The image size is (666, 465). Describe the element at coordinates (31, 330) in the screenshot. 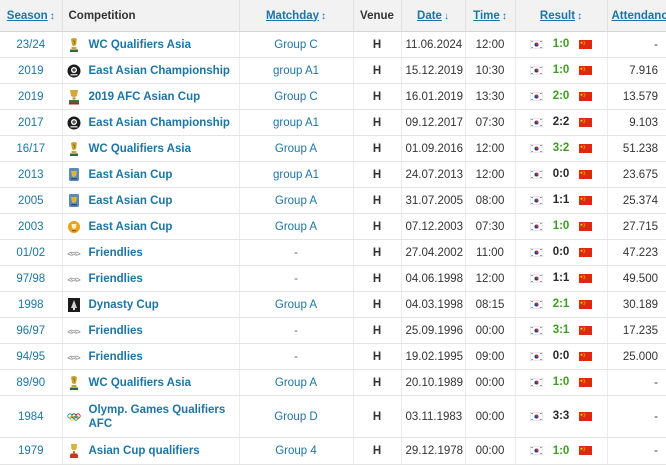

I see `season-cell: 96/97` at that location.